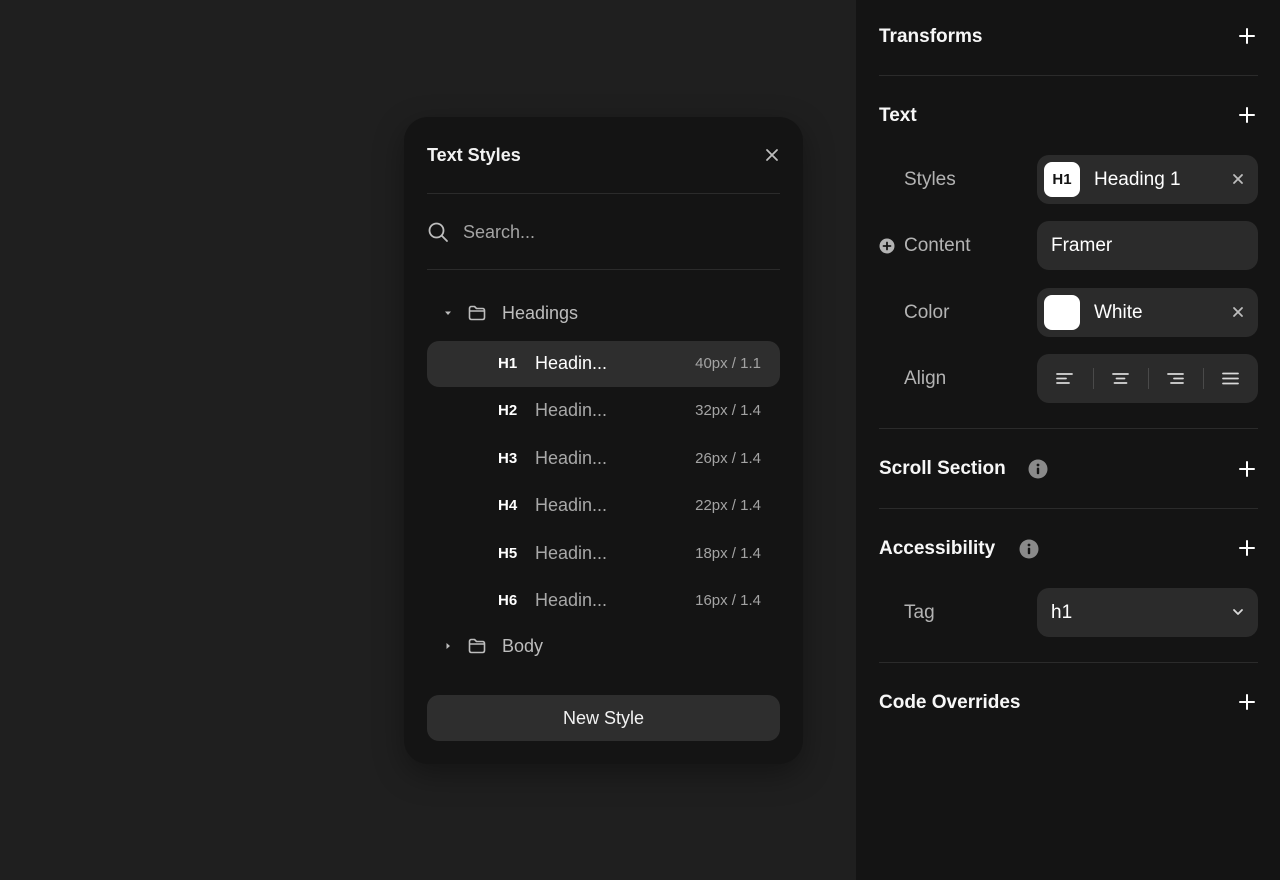  I want to click on popup-title: Text Styles, so click(474, 155).